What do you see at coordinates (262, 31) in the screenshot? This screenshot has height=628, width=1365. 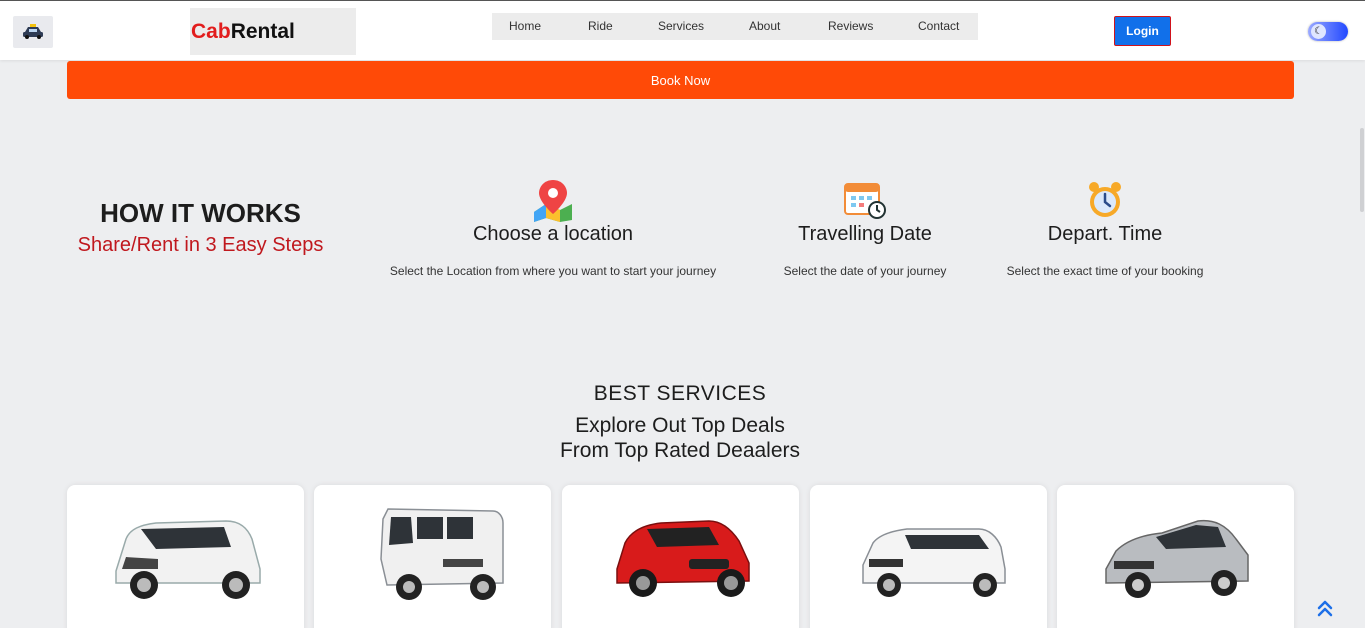 I see `brand-rental: Rental` at bounding box center [262, 31].